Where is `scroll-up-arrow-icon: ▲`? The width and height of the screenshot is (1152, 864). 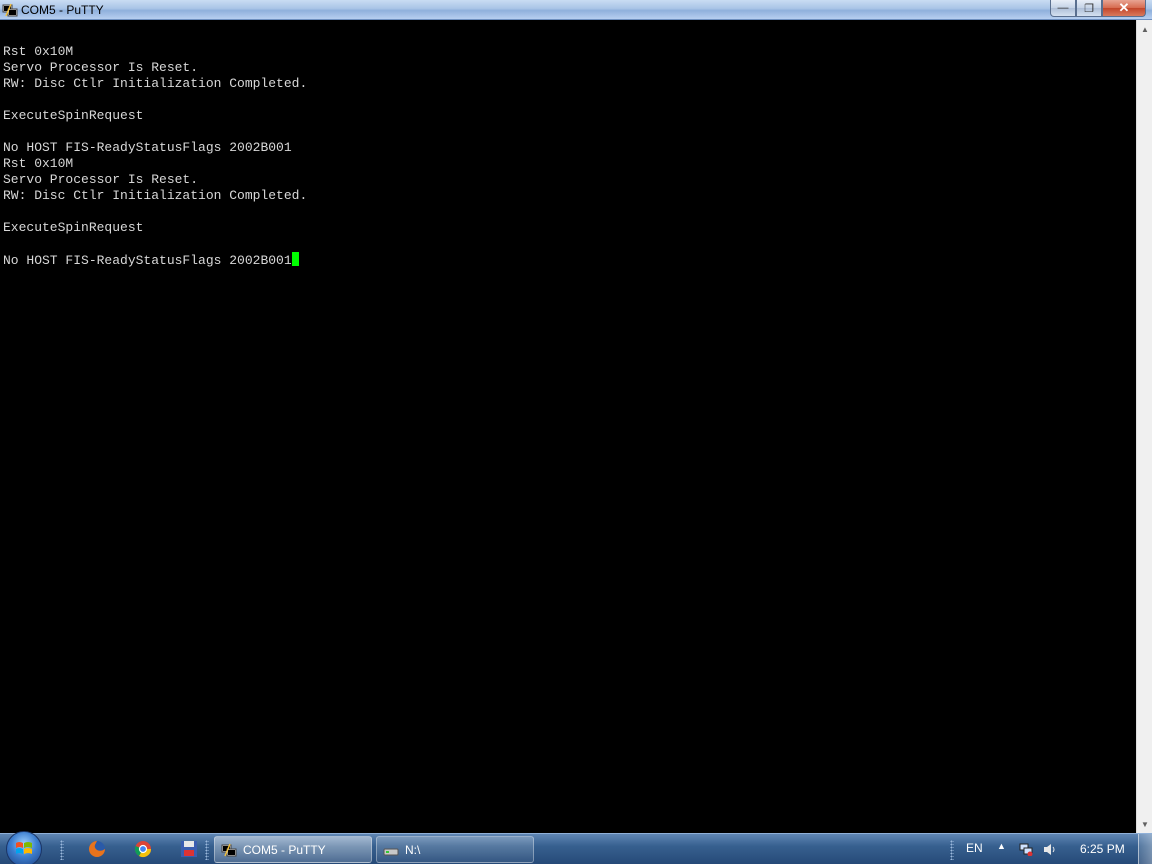
scroll-up-arrow-icon: ▲ is located at coordinates (1144, 29).